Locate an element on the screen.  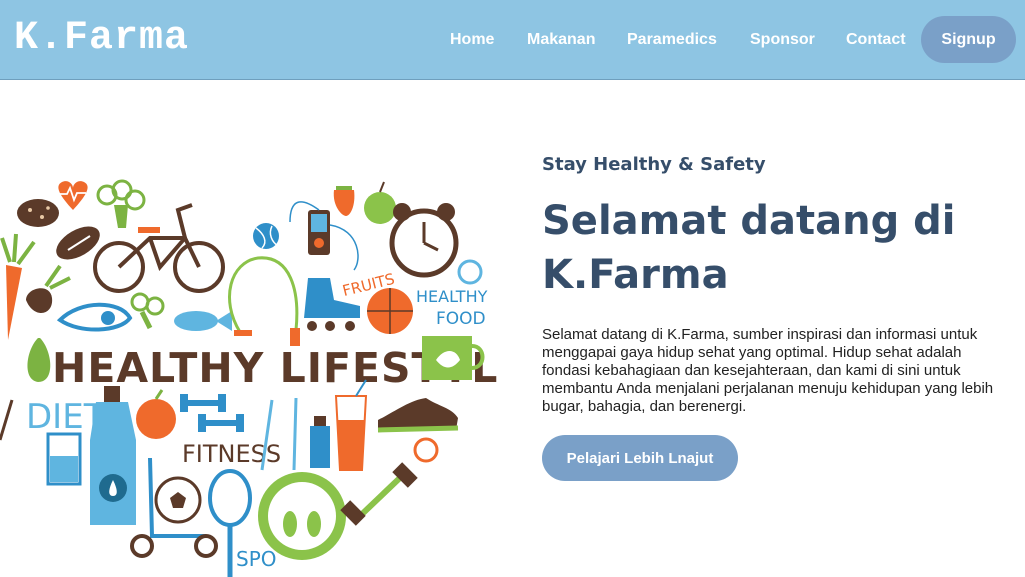
potato-icon is located at coordinates (38, 213).